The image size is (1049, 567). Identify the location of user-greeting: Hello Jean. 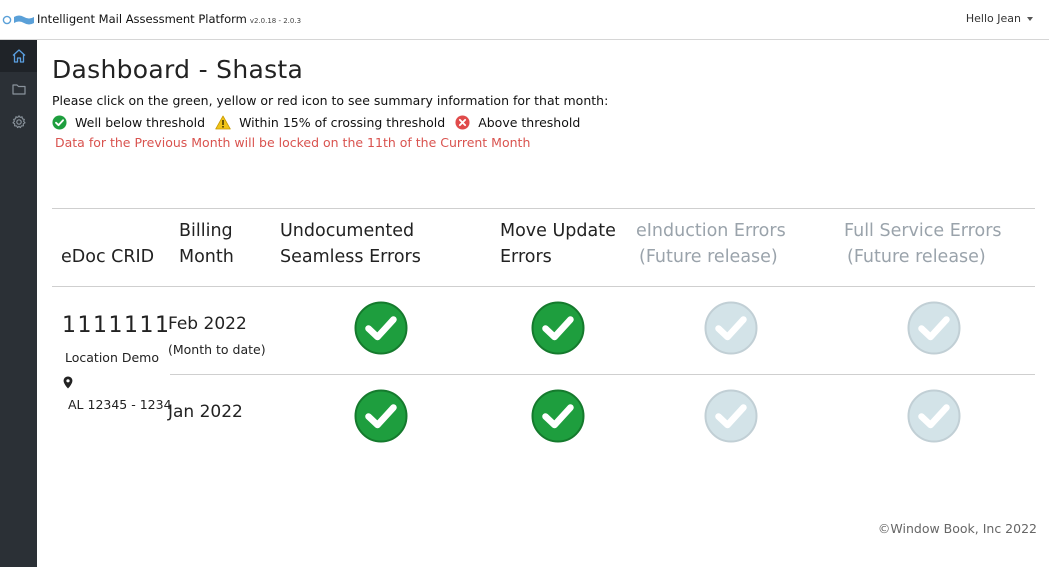
(993, 18).